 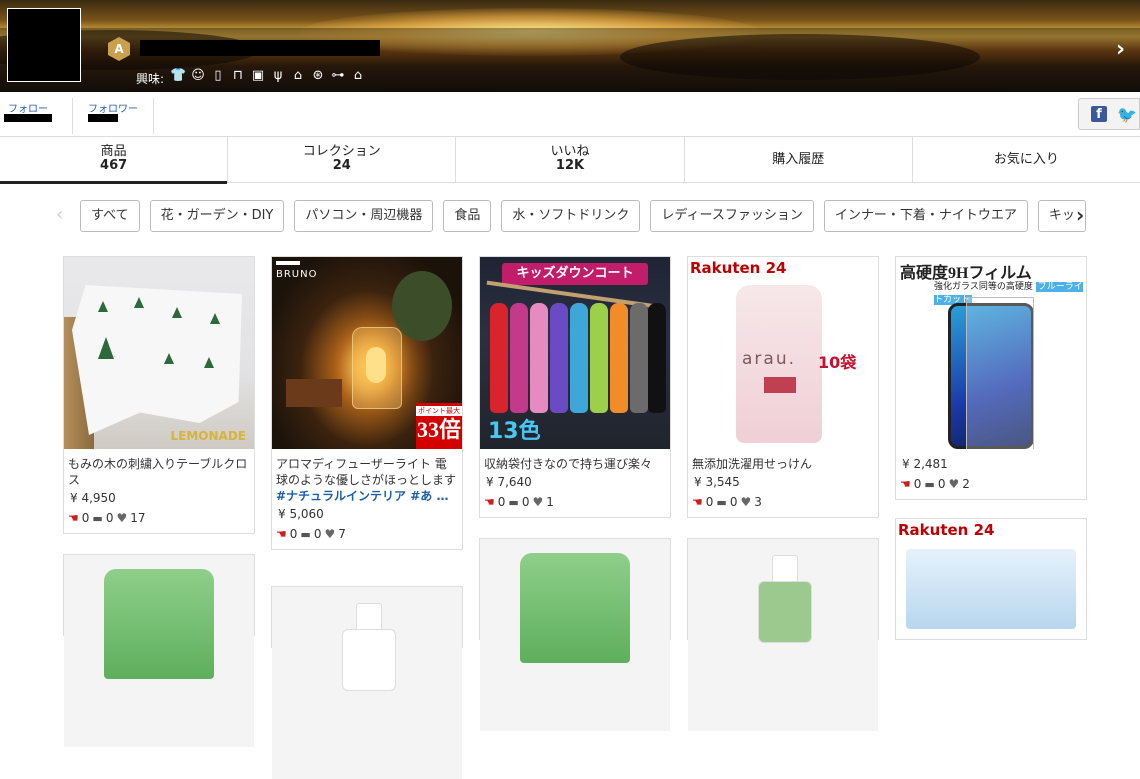 I want to click on twitter-icon: 🐦, so click(x=1127, y=114).